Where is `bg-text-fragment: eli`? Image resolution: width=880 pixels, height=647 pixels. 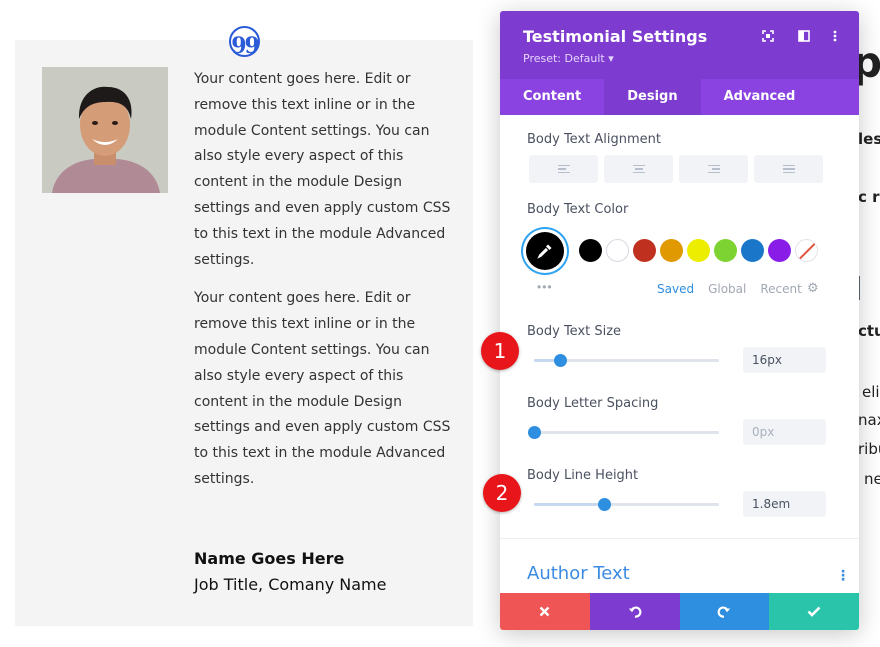 bg-text-fragment: eli is located at coordinates (871, 392).